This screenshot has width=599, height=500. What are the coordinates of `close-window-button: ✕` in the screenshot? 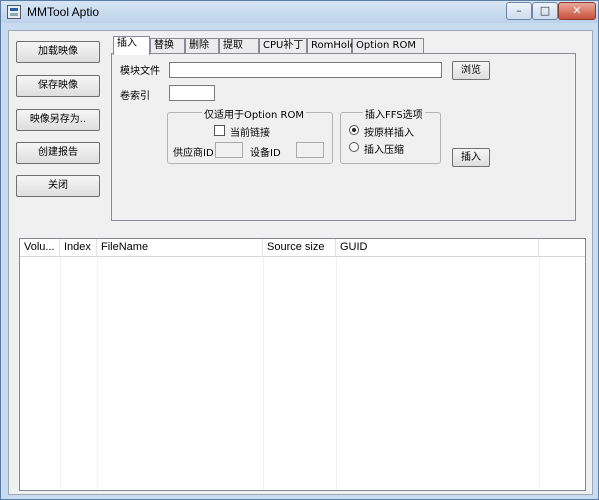 It's located at (577, 11).